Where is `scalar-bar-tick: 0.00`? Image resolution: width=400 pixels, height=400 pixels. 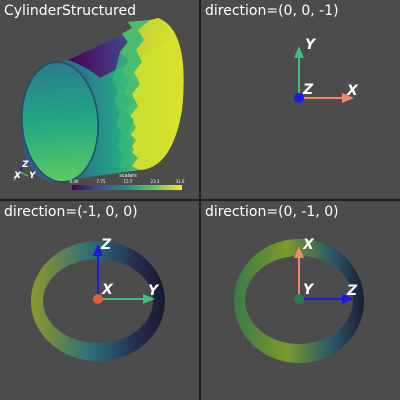
scalar-bar-tick: 0.00 is located at coordinates (74, 181).